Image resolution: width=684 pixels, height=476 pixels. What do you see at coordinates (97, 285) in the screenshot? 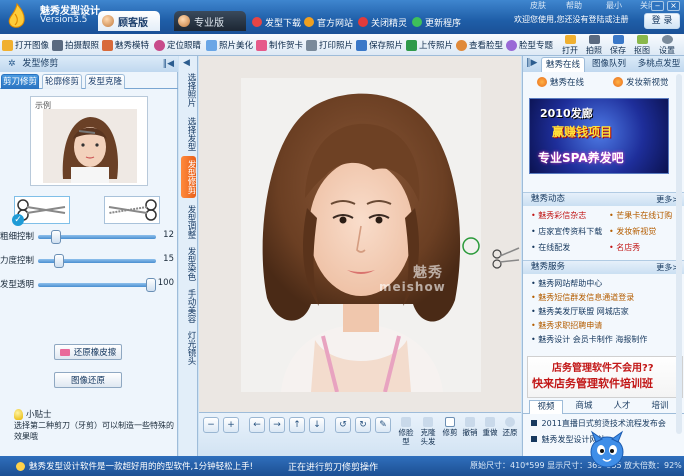
I see `transparency-track` at bounding box center [97, 285].